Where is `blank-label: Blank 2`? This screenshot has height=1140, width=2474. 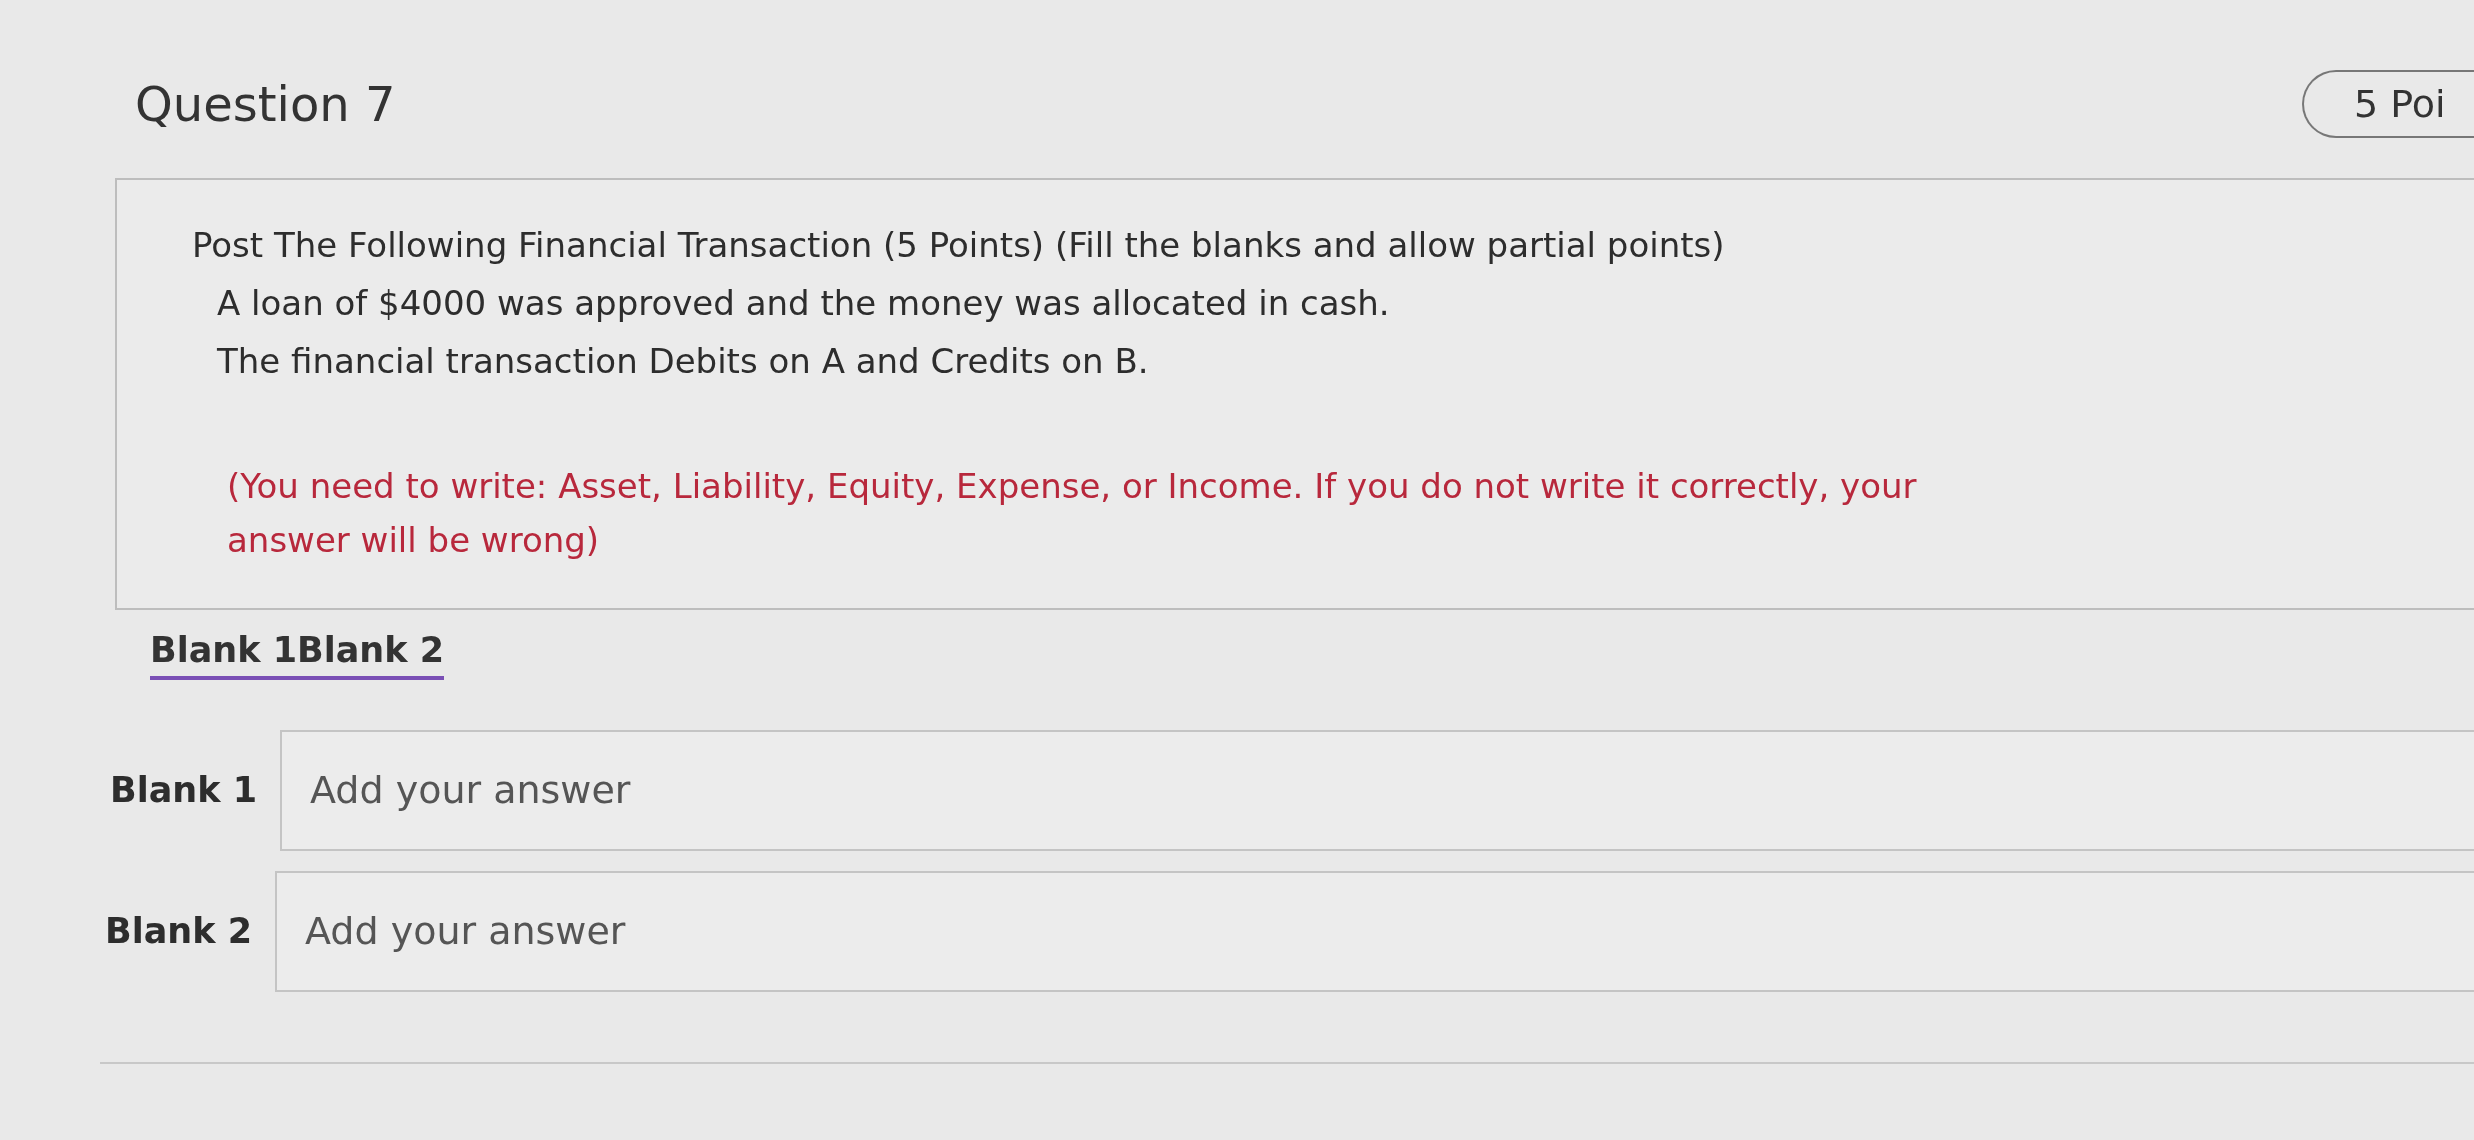 blank-label: Blank 2 is located at coordinates (176, 931).